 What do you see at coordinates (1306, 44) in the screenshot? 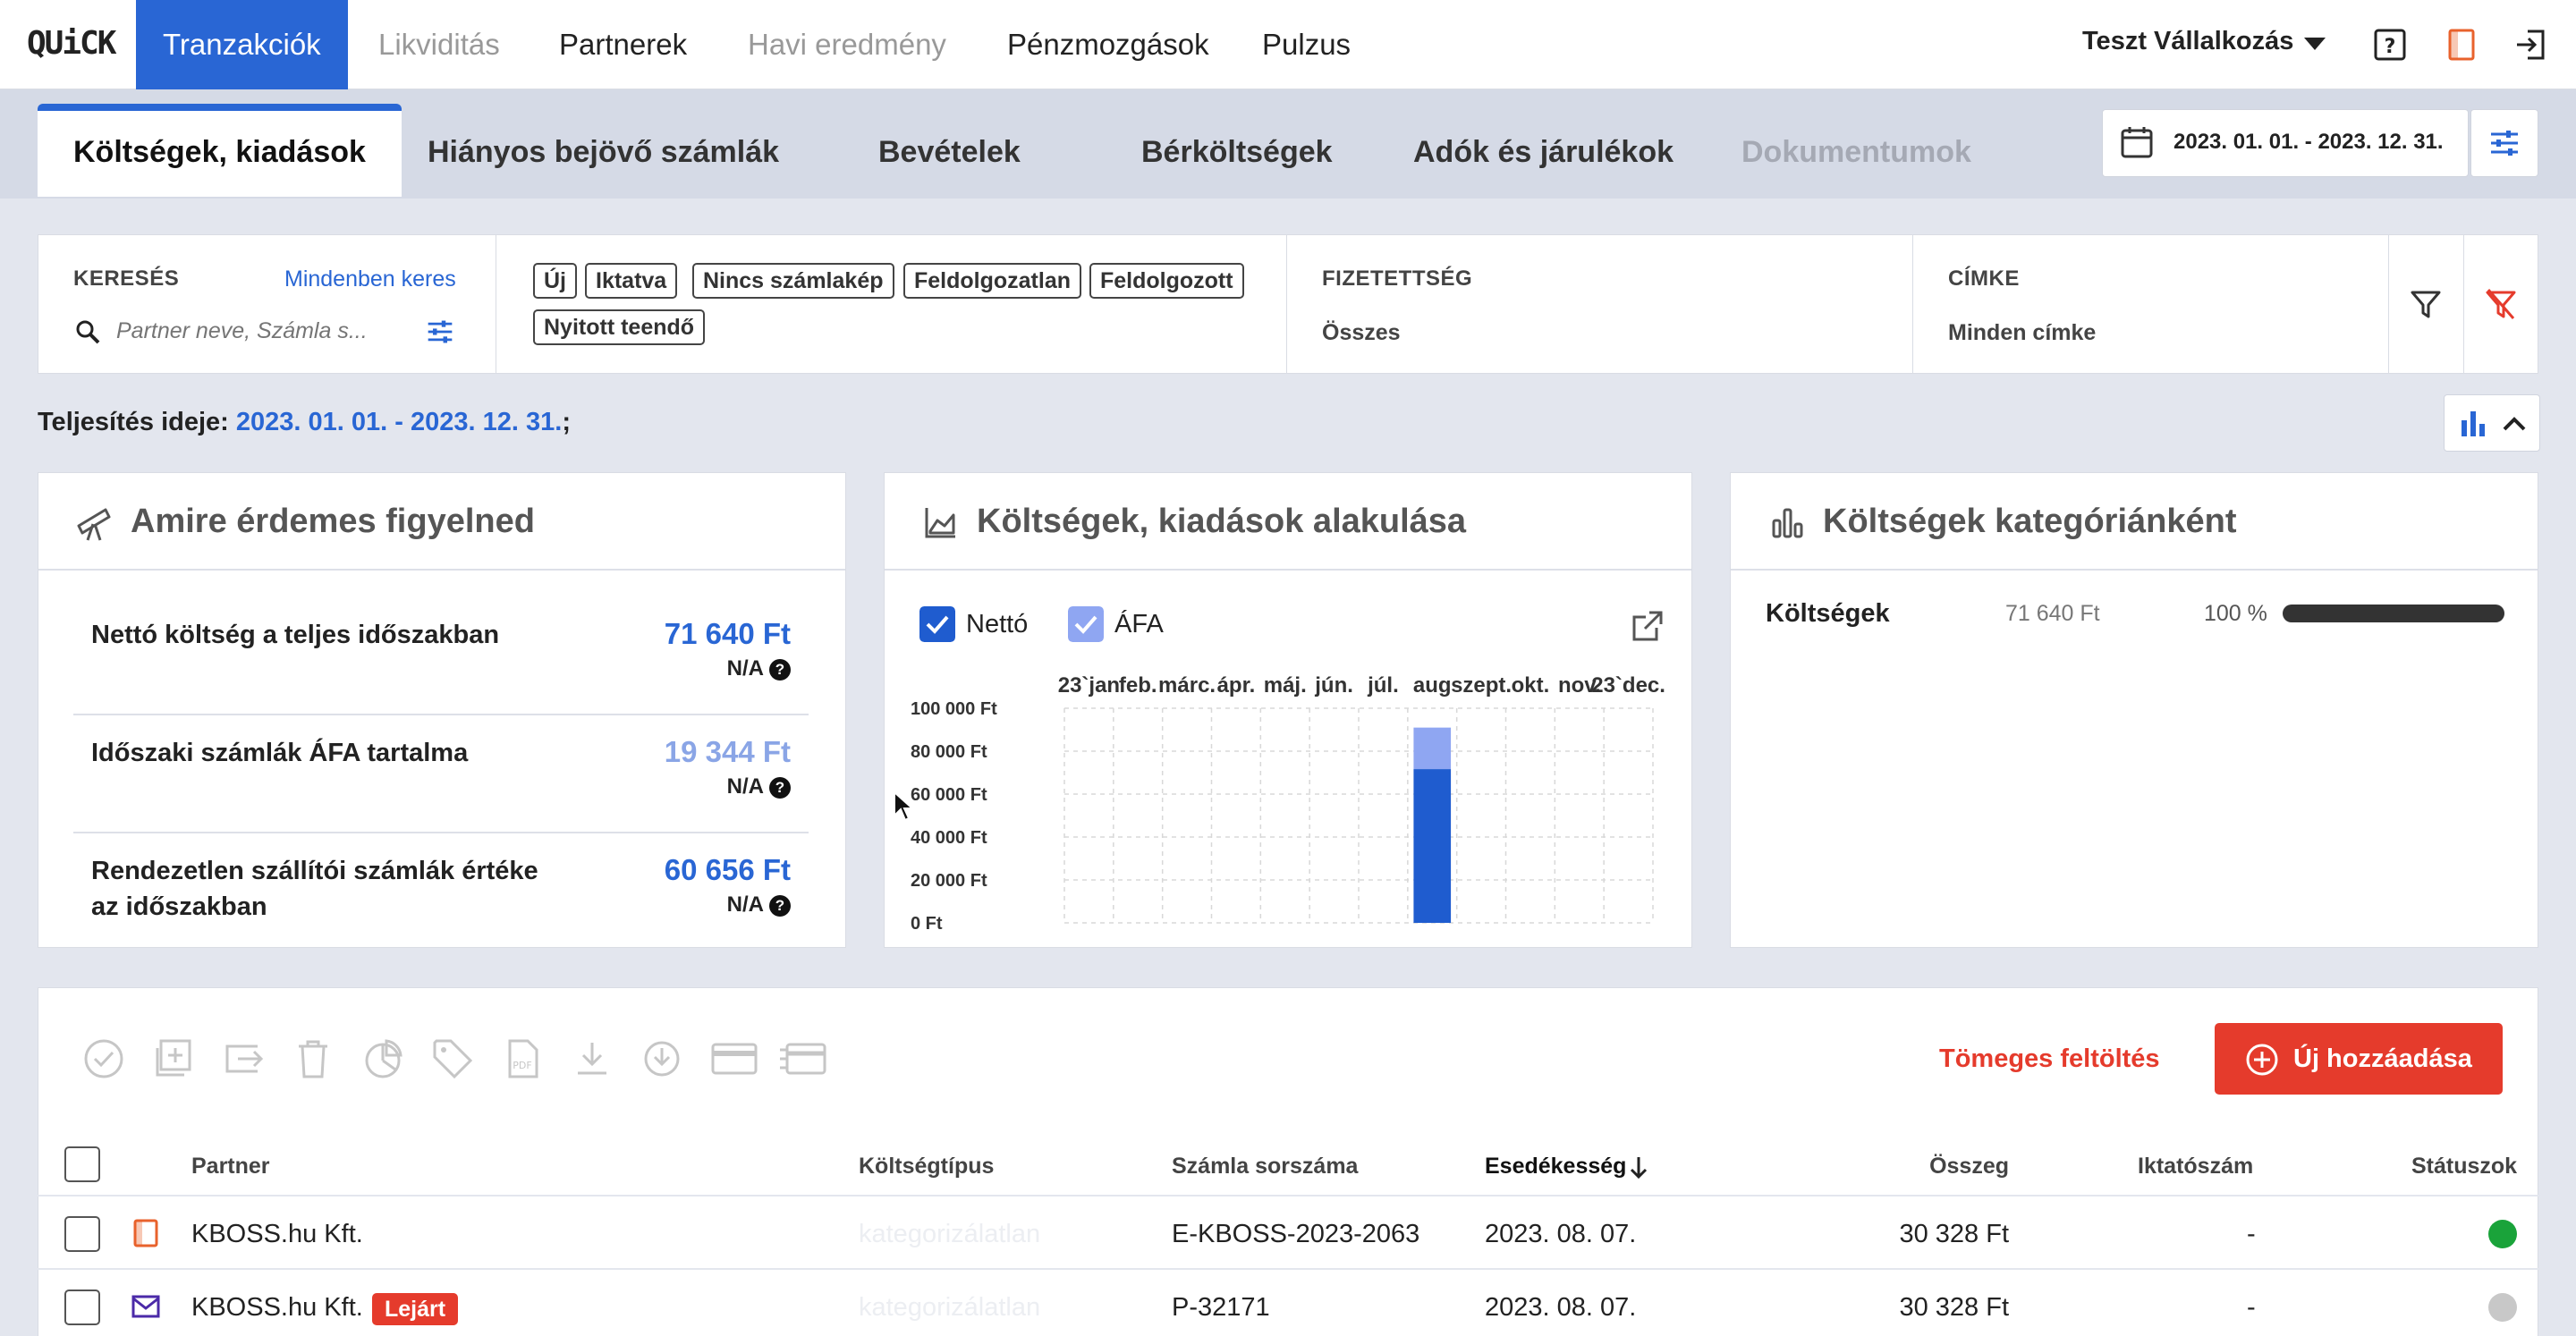
I see `nav-pulzus: Pulzus` at bounding box center [1306, 44].